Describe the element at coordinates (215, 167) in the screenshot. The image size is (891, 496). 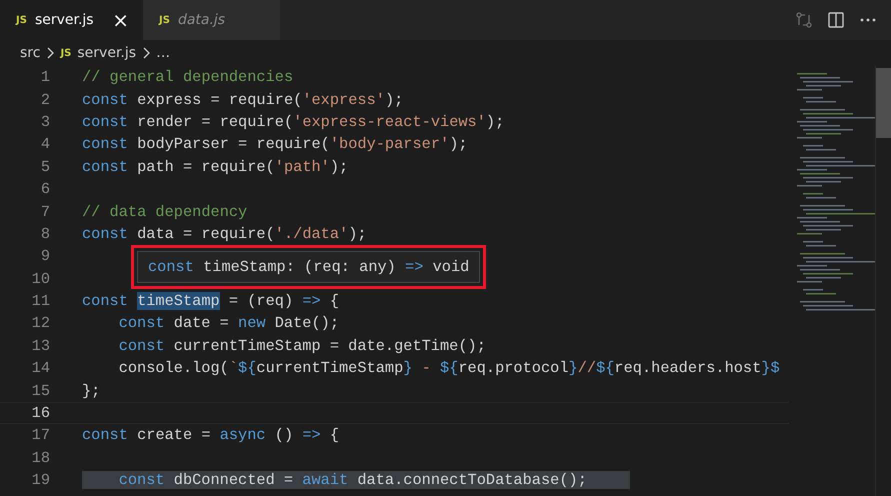
I see `code-line: const path = require('path');` at that location.